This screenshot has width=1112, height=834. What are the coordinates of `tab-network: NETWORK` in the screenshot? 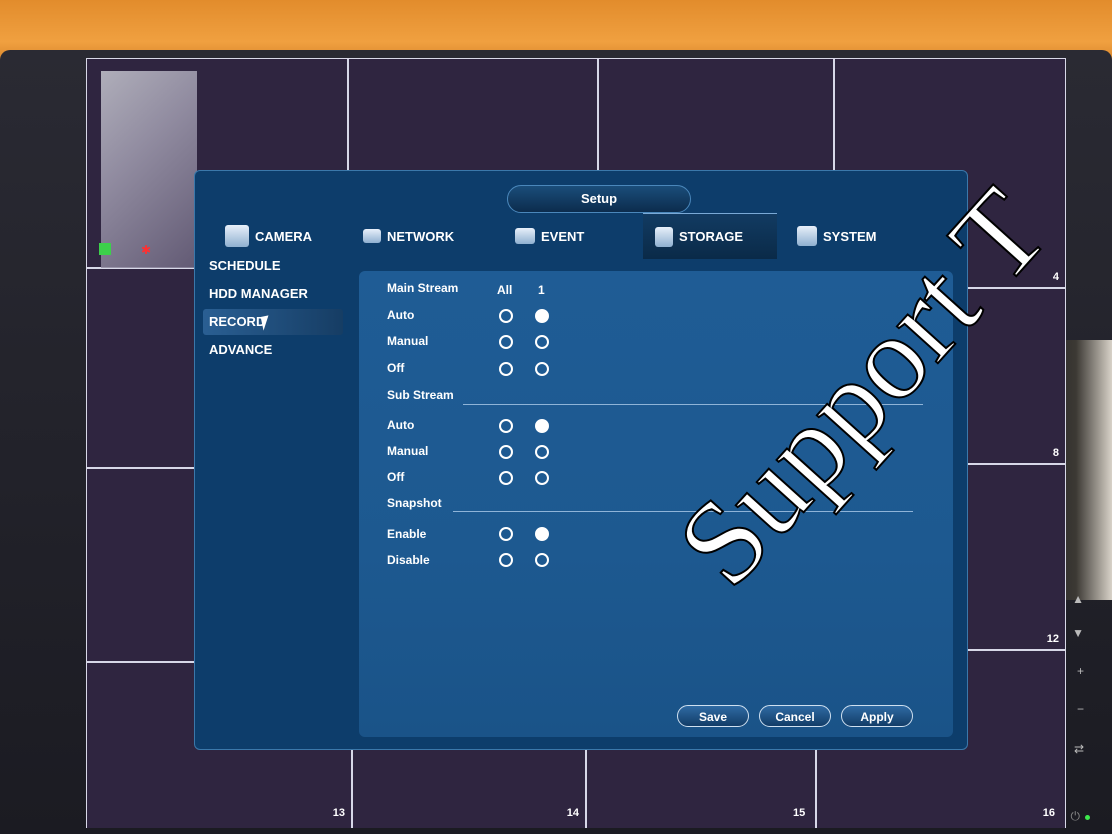 It's located at (421, 236).